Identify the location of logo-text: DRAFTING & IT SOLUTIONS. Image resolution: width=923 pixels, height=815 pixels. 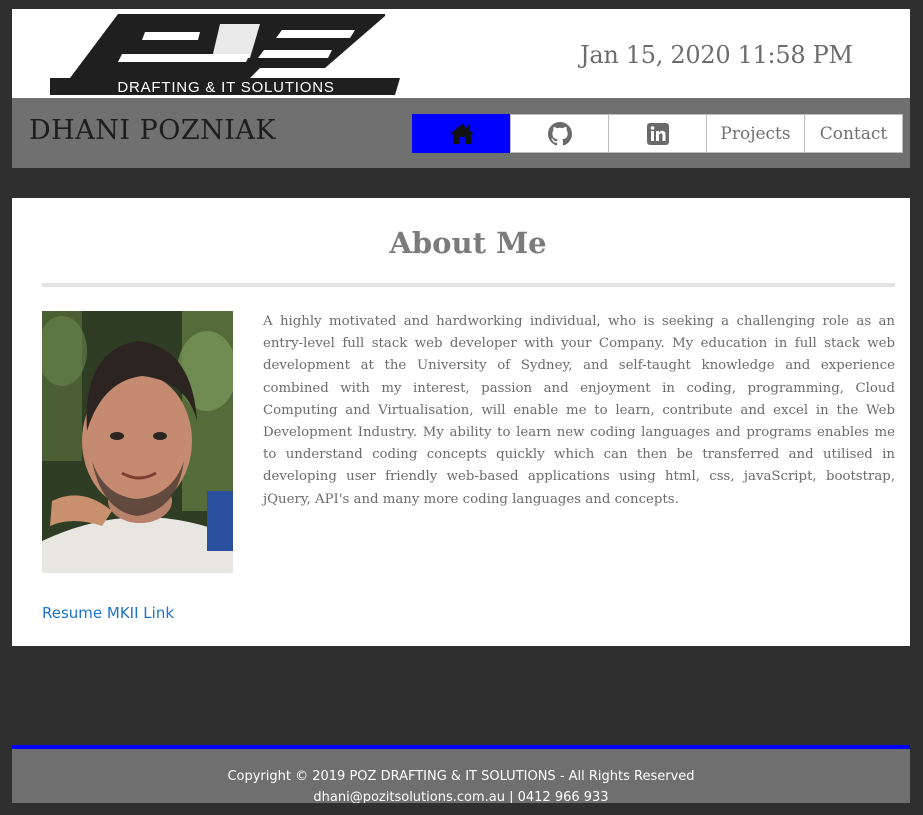
(225, 87).